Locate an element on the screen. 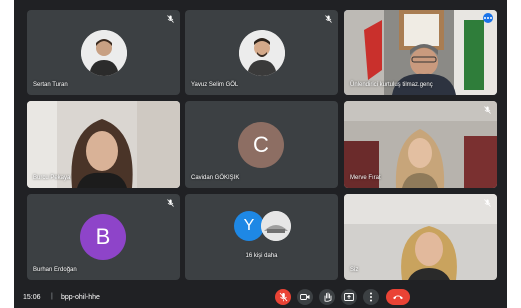 Image resolution: width=521 pixels, height=308 pixels. more-vert-icon is located at coordinates (371, 297).